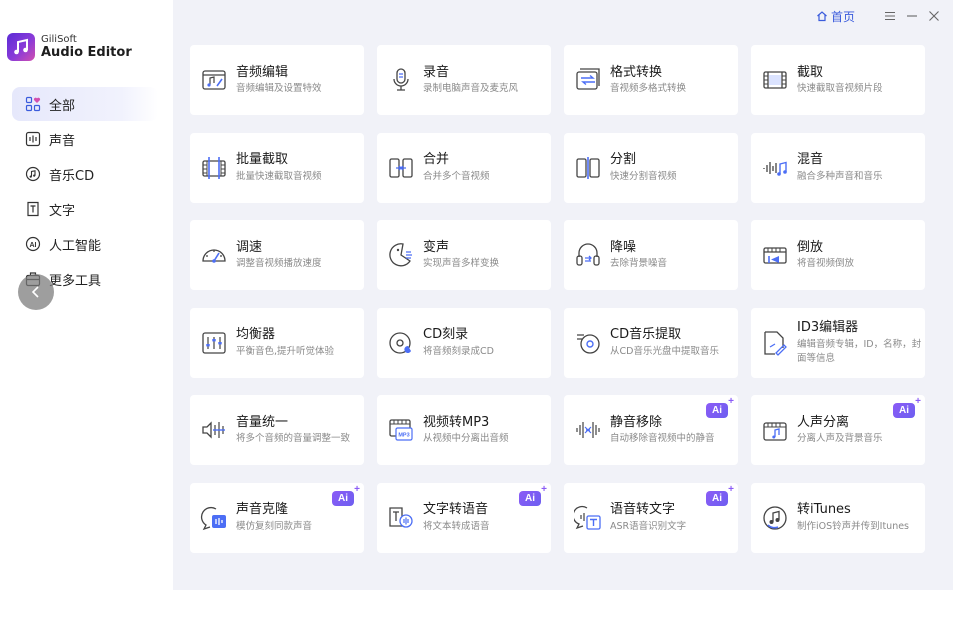  I want to click on tool-title: 变声, so click(436, 247).